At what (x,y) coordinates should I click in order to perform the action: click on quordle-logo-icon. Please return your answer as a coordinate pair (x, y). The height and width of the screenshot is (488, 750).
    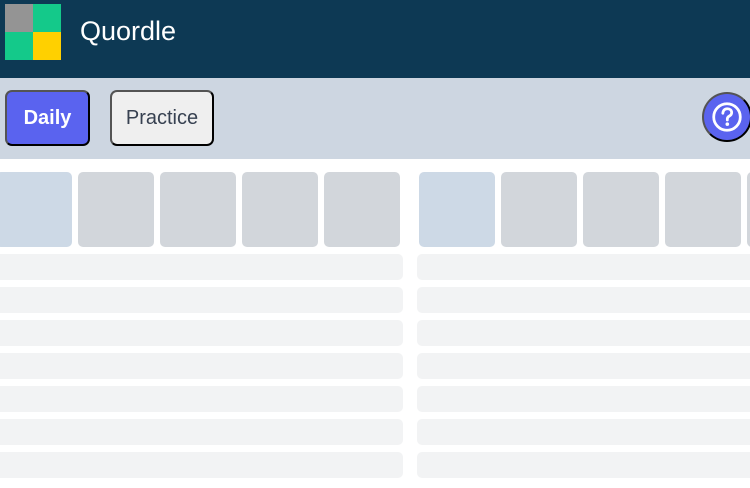
    Looking at the image, I should click on (33, 32).